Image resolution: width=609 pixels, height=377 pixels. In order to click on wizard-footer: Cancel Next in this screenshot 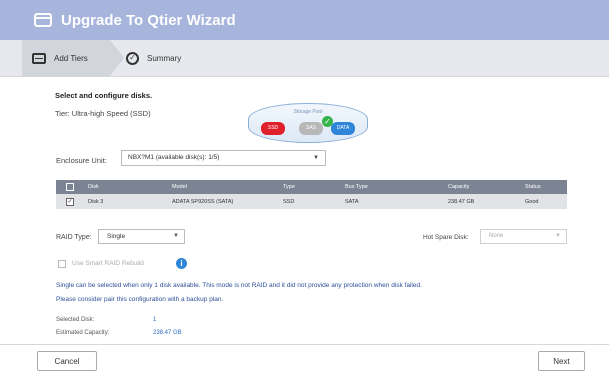, I will do `click(304, 360)`.